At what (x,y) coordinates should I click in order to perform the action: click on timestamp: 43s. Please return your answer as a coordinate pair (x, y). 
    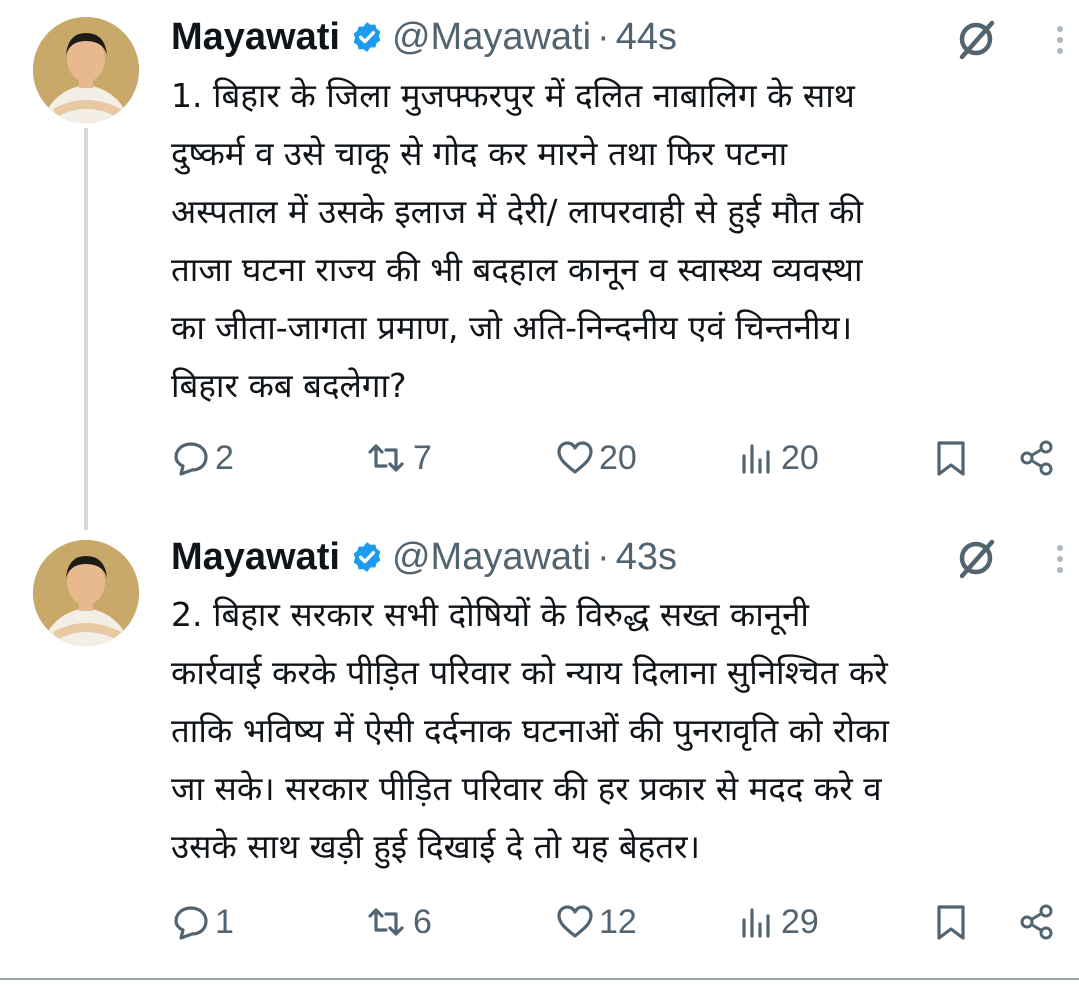
    Looking at the image, I should click on (646, 557).